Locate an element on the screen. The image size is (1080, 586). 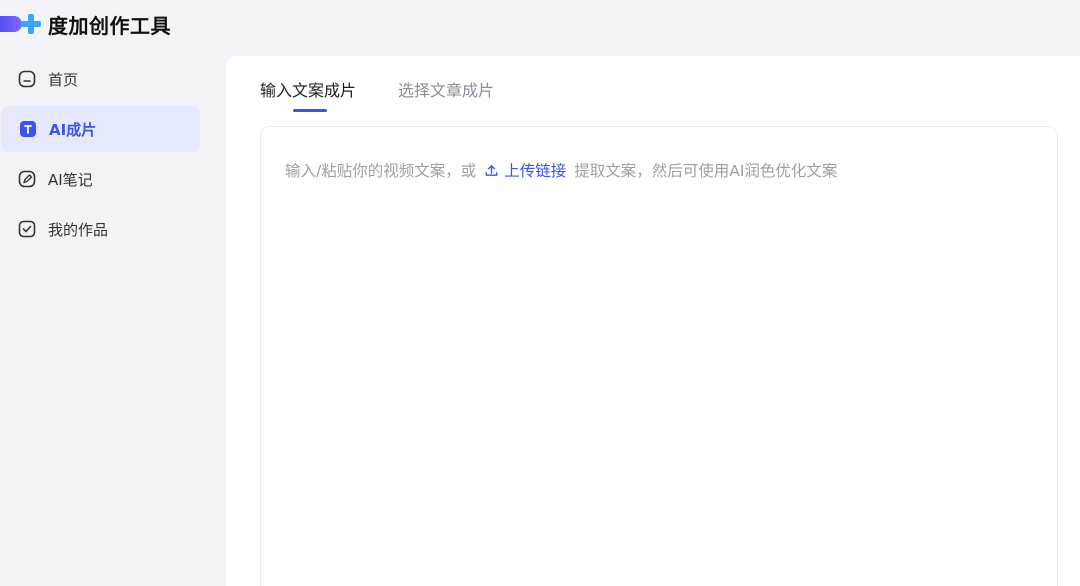
sidebar-item-my-works: 我的作品 is located at coordinates (101, 229).